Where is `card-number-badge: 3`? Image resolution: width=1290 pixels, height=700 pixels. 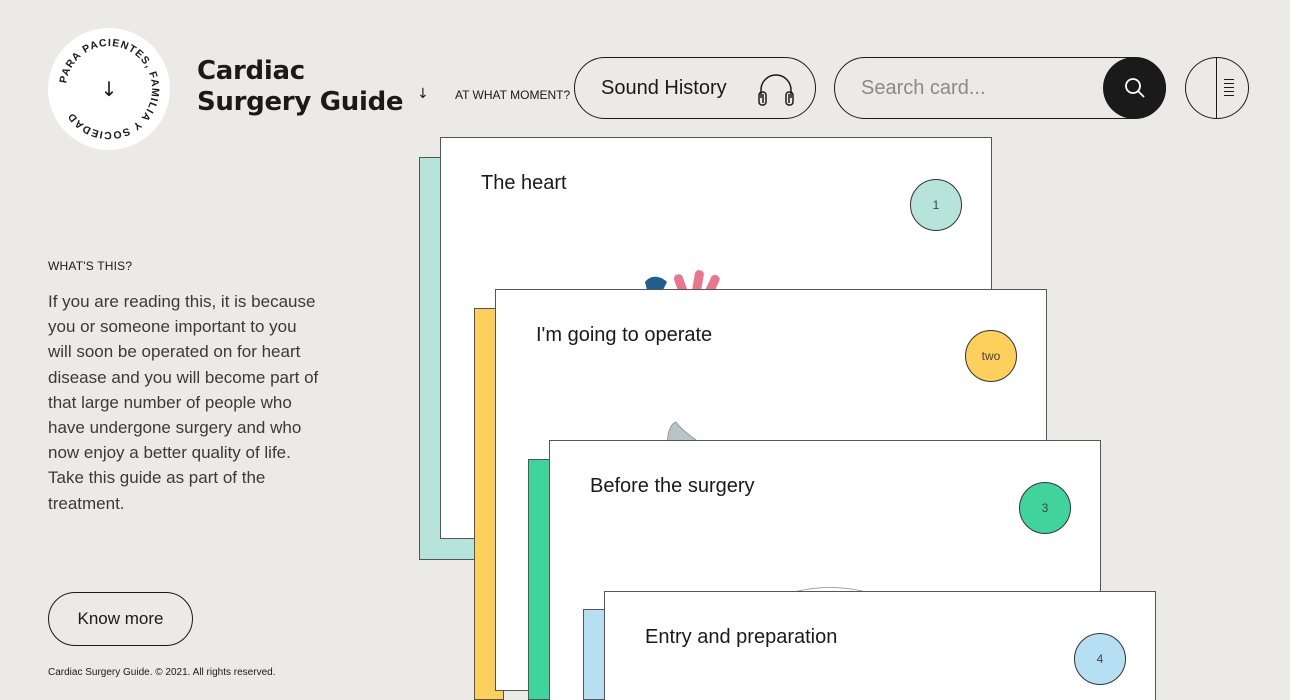 card-number-badge: 3 is located at coordinates (1045, 508).